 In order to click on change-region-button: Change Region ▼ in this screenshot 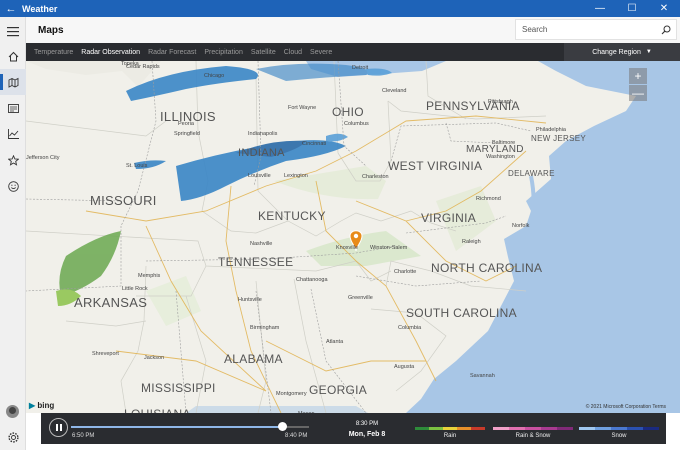, I will do `click(622, 52)`.